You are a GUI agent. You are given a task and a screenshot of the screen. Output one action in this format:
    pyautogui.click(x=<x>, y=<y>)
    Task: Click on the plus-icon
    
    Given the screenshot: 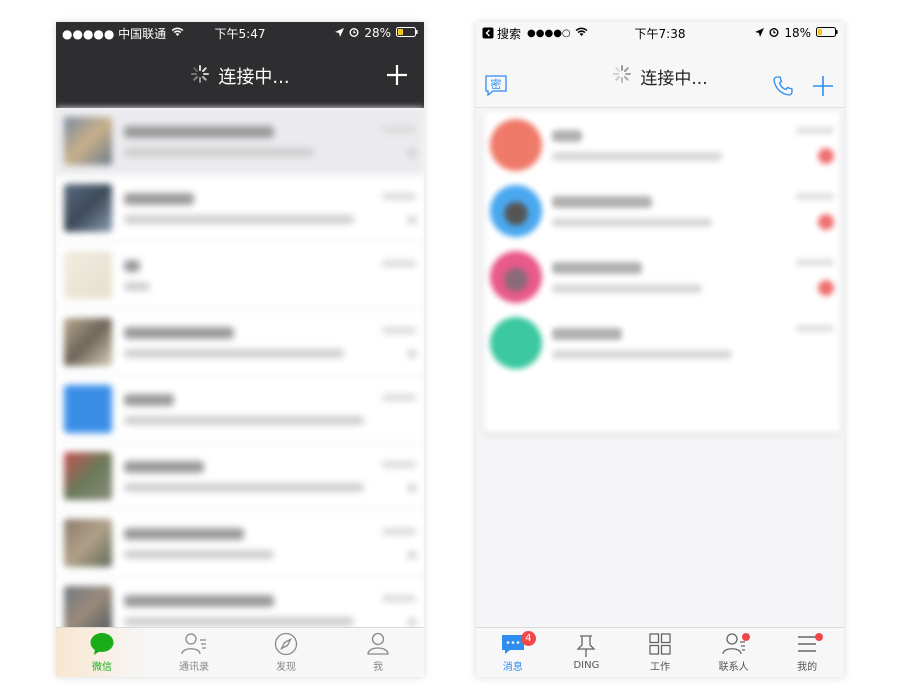 What is the action you would take?
    pyautogui.click(x=823, y=86)
    